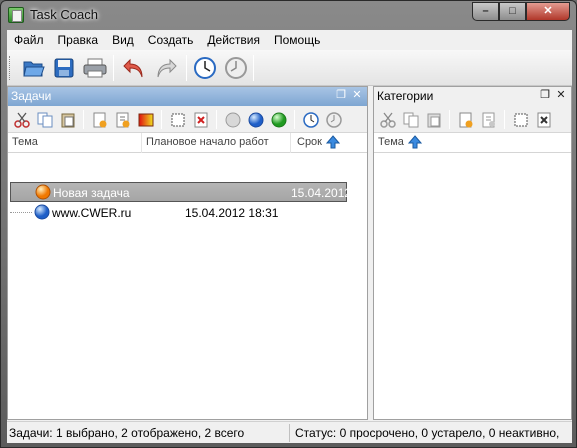 The height and width of the screenshot is (448, 577). What do you see at coordinates (78, 40) in the screenshot?
I see `menu-edit: Правка` at bounding box center [78, 40].